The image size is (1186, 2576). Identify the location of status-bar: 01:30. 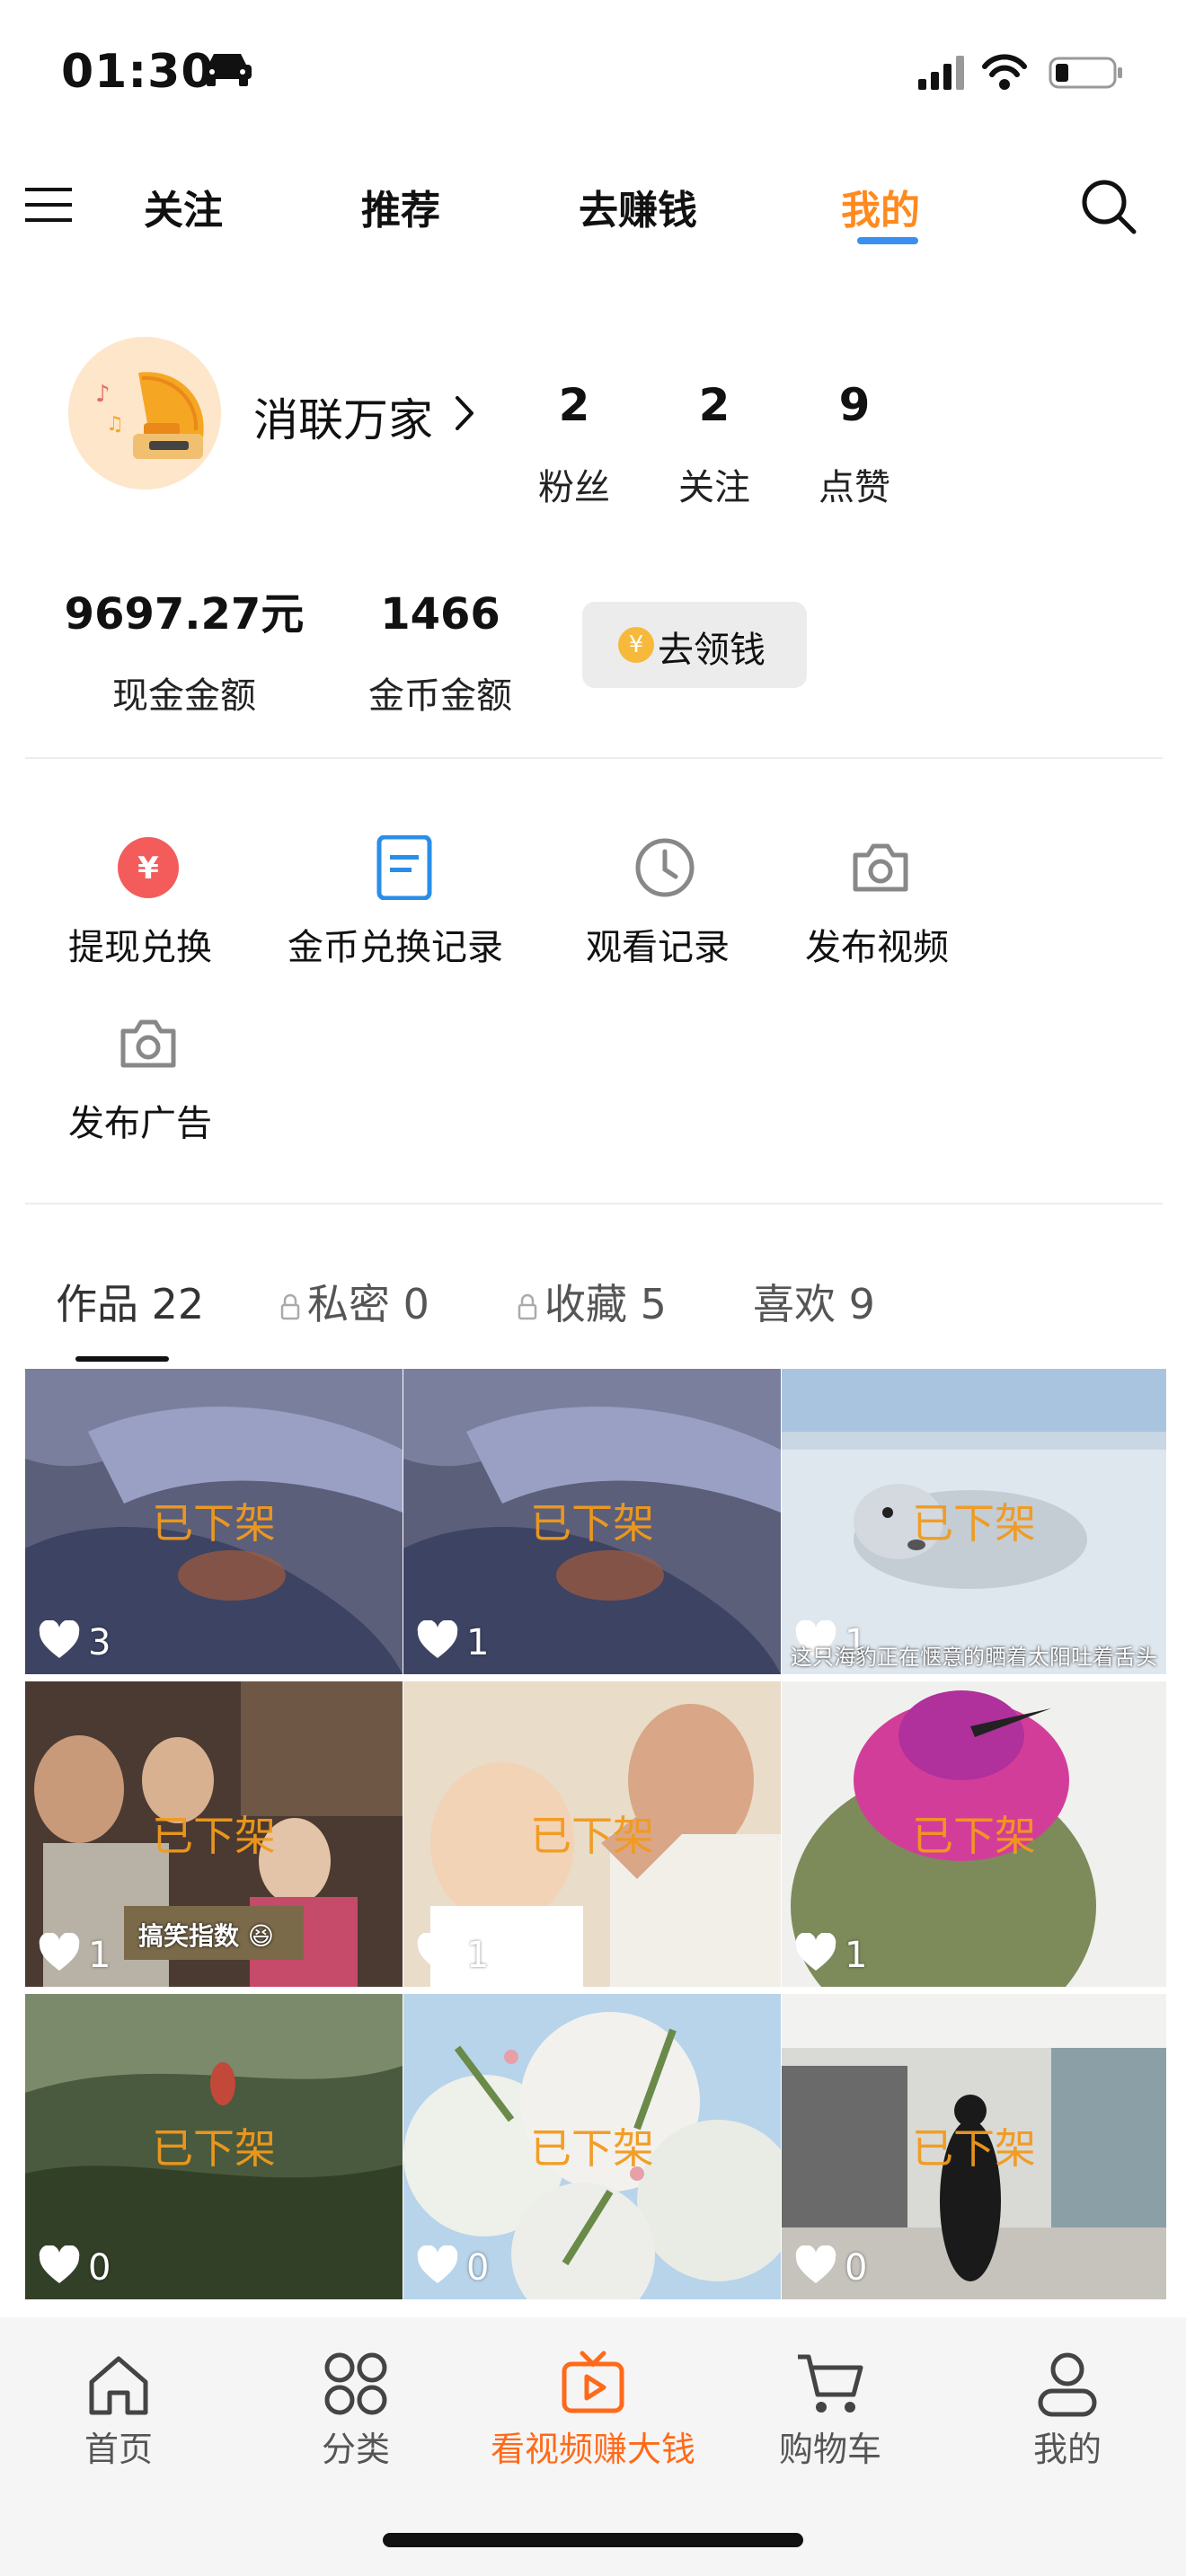
(593, 67).